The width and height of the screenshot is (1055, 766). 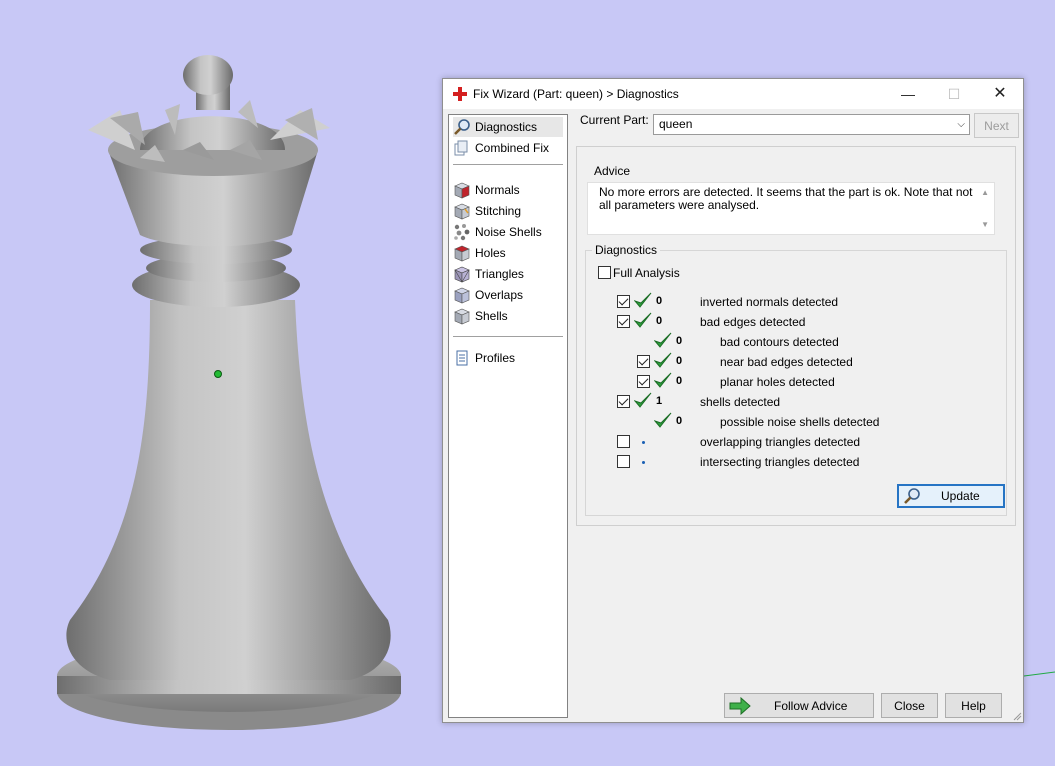 I want to click on diagnostic-row: 0 near bad edges detected, so click(x=796, y=362).